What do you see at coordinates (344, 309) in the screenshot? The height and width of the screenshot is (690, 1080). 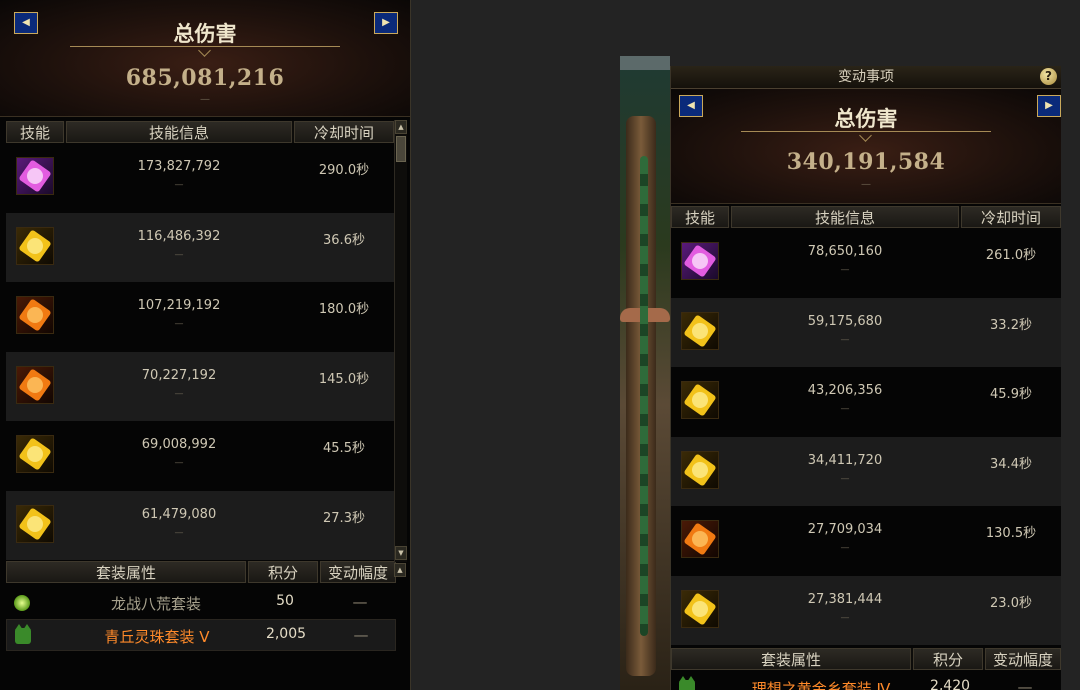 I see `skill-cooldown: 180.0秒` at bounding box center [344, 309].